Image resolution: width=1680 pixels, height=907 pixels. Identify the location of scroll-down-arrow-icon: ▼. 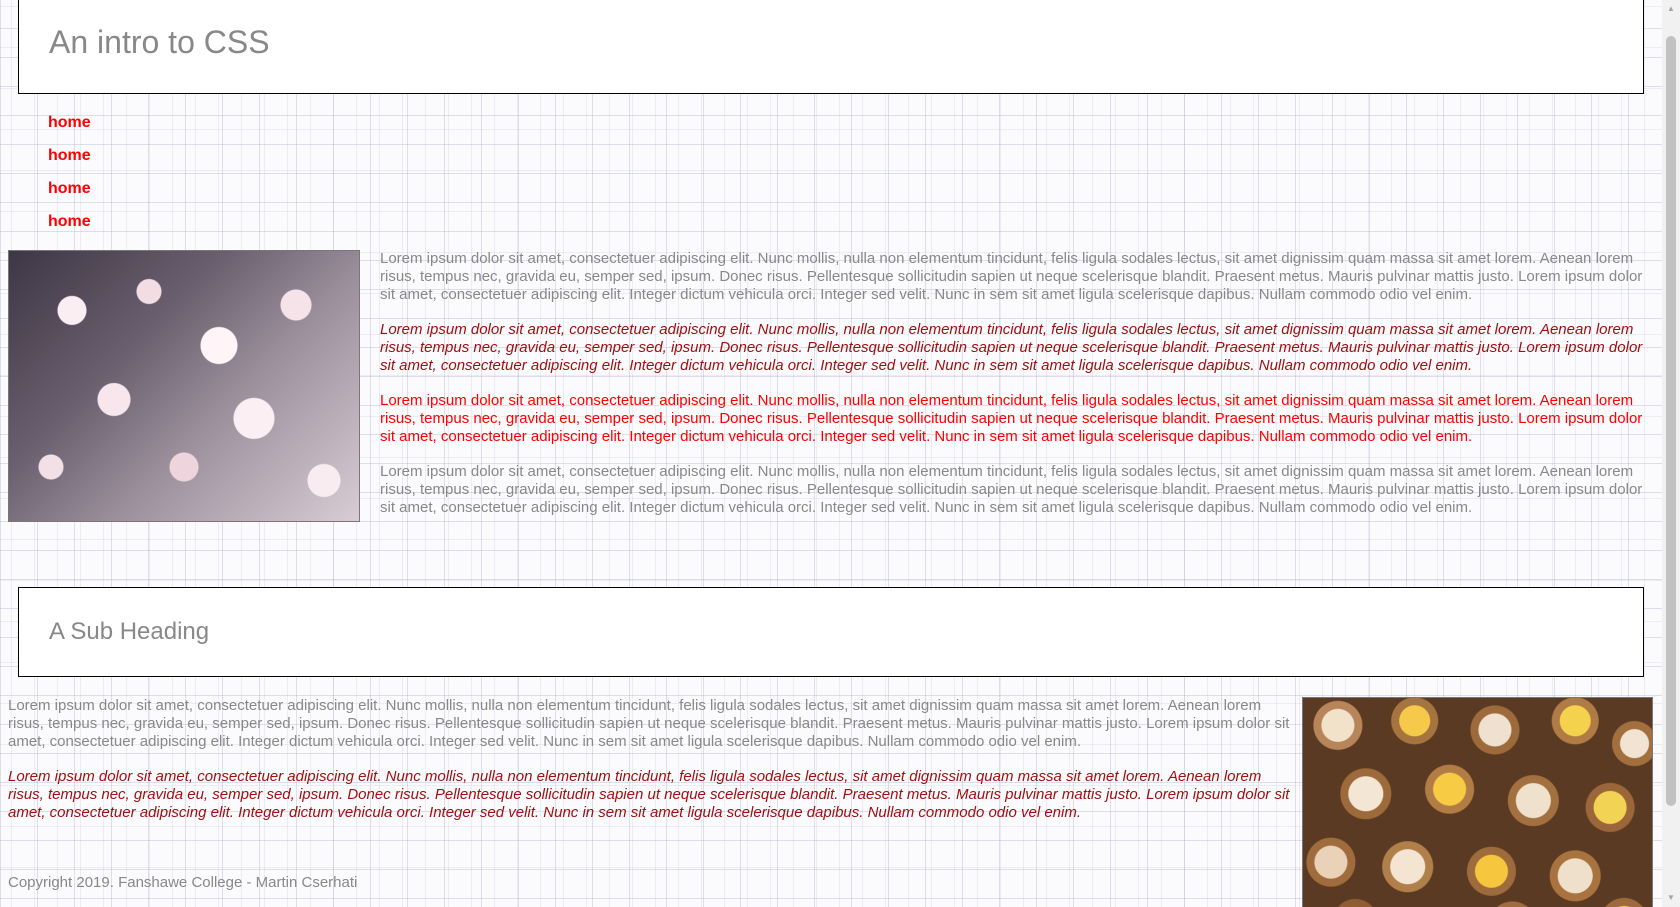
(1671, 898).